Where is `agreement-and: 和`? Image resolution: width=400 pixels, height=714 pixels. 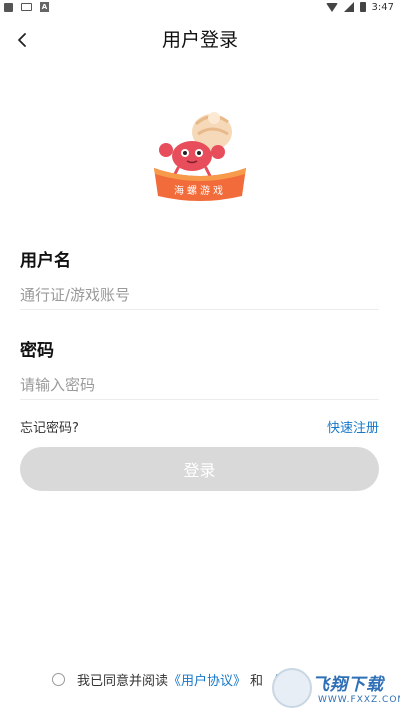
agreement-and: 和 is located at coordinates (257, 681).